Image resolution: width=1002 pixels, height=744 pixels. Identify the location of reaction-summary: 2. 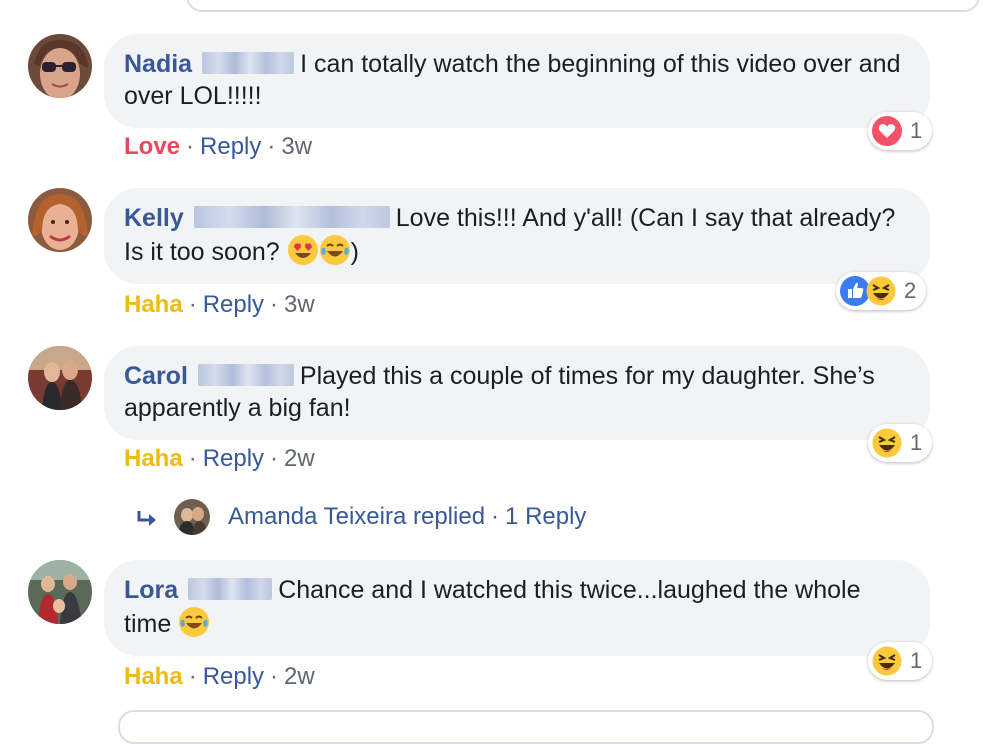
(881, 291).